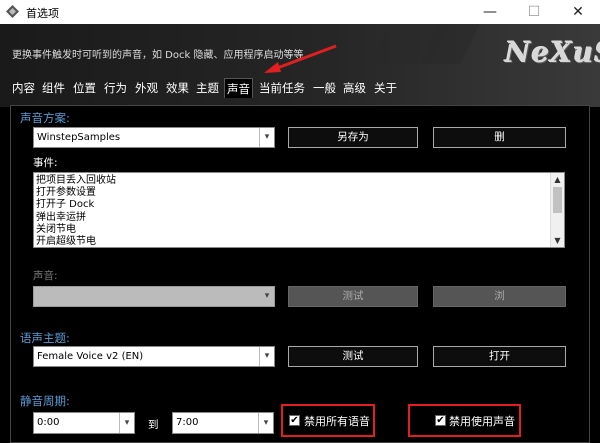  Describe the element at coordinates (48, 422) in the screenshot. I see `quiet-from-value: 0:00` at that location.